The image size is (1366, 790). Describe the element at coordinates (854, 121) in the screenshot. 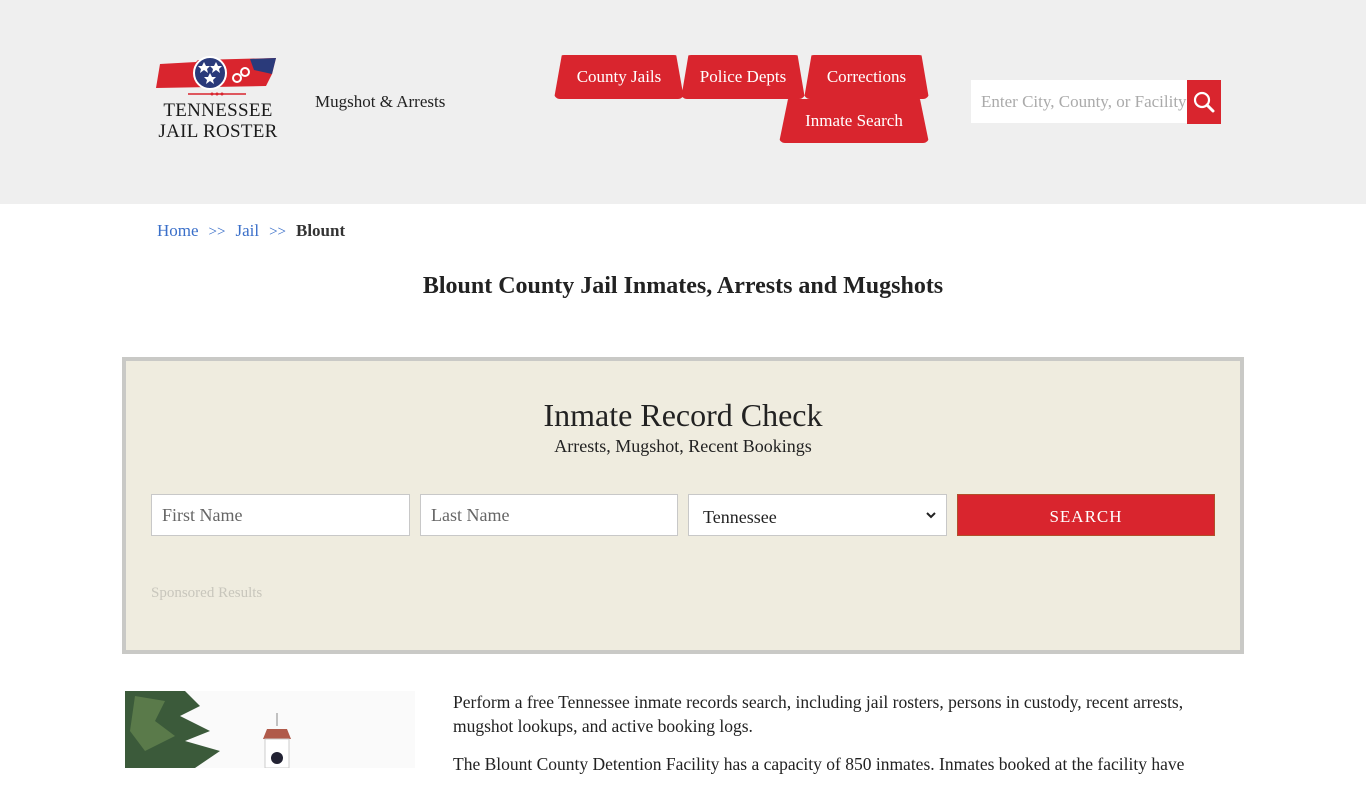

I see `nav-inmate-search: Inmate Search` at that location.